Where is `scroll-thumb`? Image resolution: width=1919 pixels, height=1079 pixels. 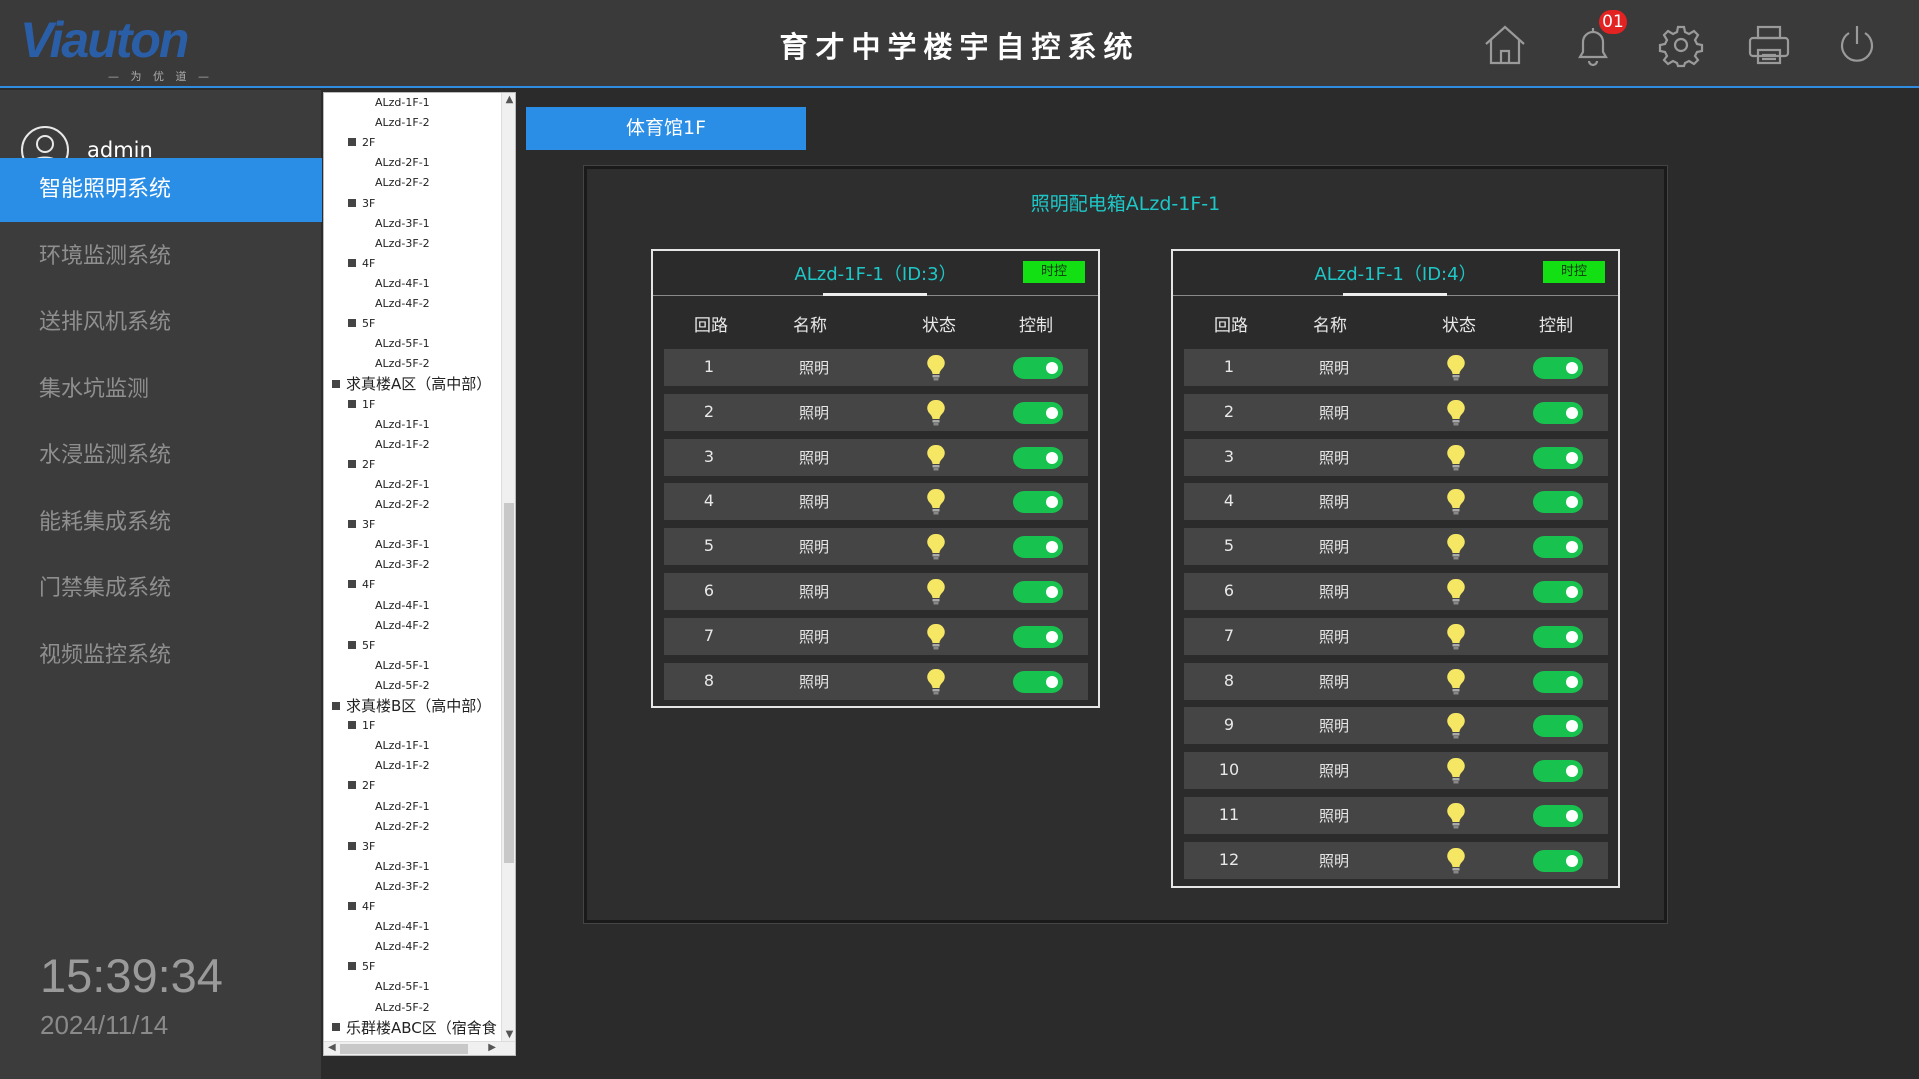
scroll-thumb is located at coordinates (509, 683).